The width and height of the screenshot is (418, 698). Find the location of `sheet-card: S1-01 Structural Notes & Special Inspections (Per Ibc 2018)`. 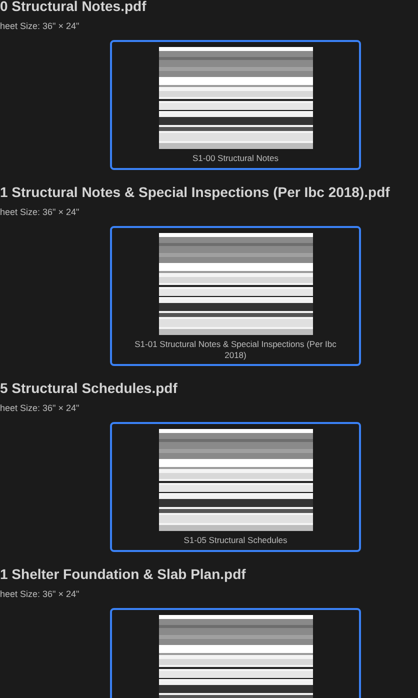

sheet-card: S1-01 Structural Notes & Special Inspections (Per Ibc 2018) is located at coordinates (235, 296).